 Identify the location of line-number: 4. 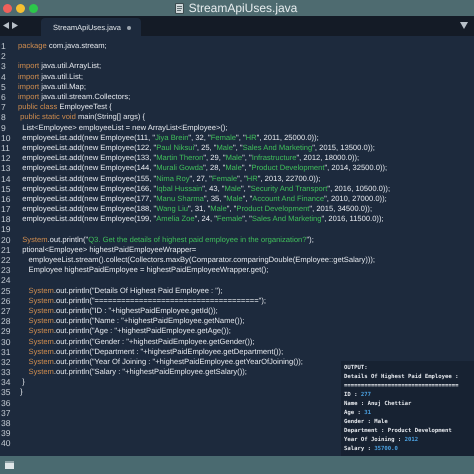
(3, 77).